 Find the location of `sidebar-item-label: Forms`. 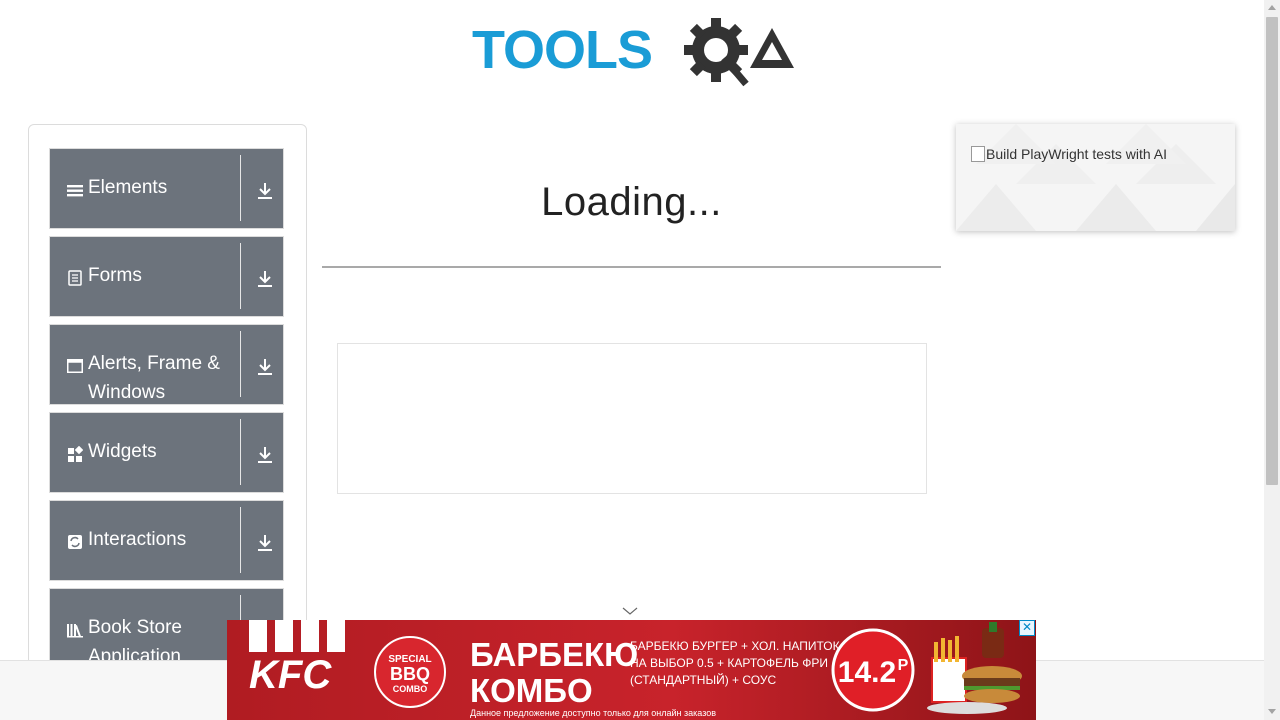

sidebar-item-label: Forms is located at coordinates (115, 275).